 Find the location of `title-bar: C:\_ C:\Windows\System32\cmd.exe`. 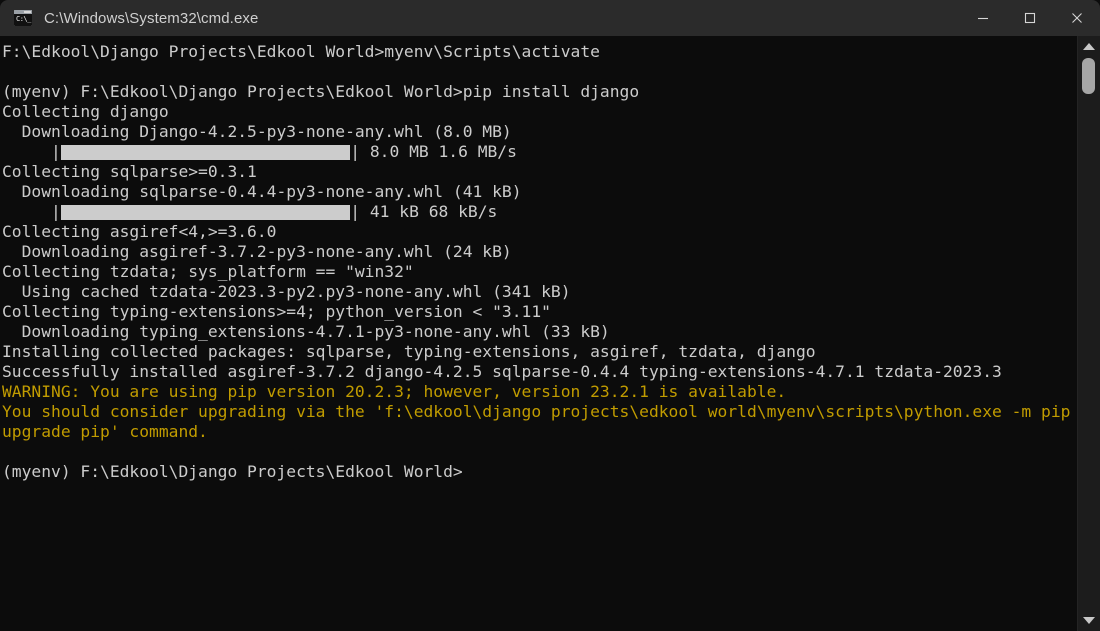

title-bar: C:\_ C:\Windows\System32\cmd.exe is located at coordinates (550, 18).